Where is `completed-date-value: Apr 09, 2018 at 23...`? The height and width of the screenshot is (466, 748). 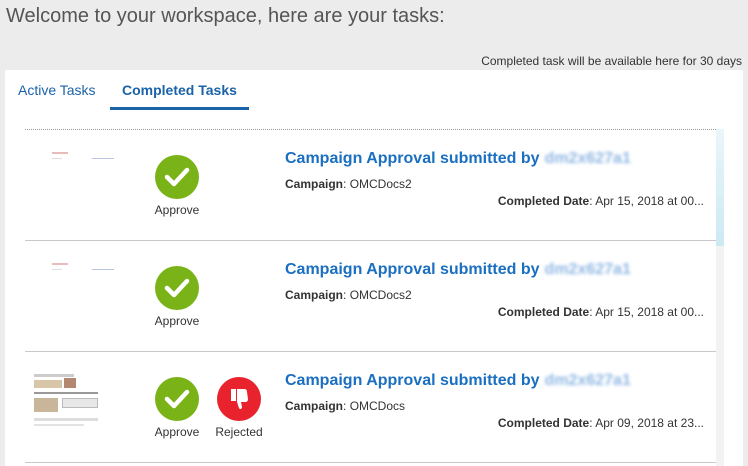
completed-date-value: Apr 09, 2018 at 23... is located at coordinates (649, 423).